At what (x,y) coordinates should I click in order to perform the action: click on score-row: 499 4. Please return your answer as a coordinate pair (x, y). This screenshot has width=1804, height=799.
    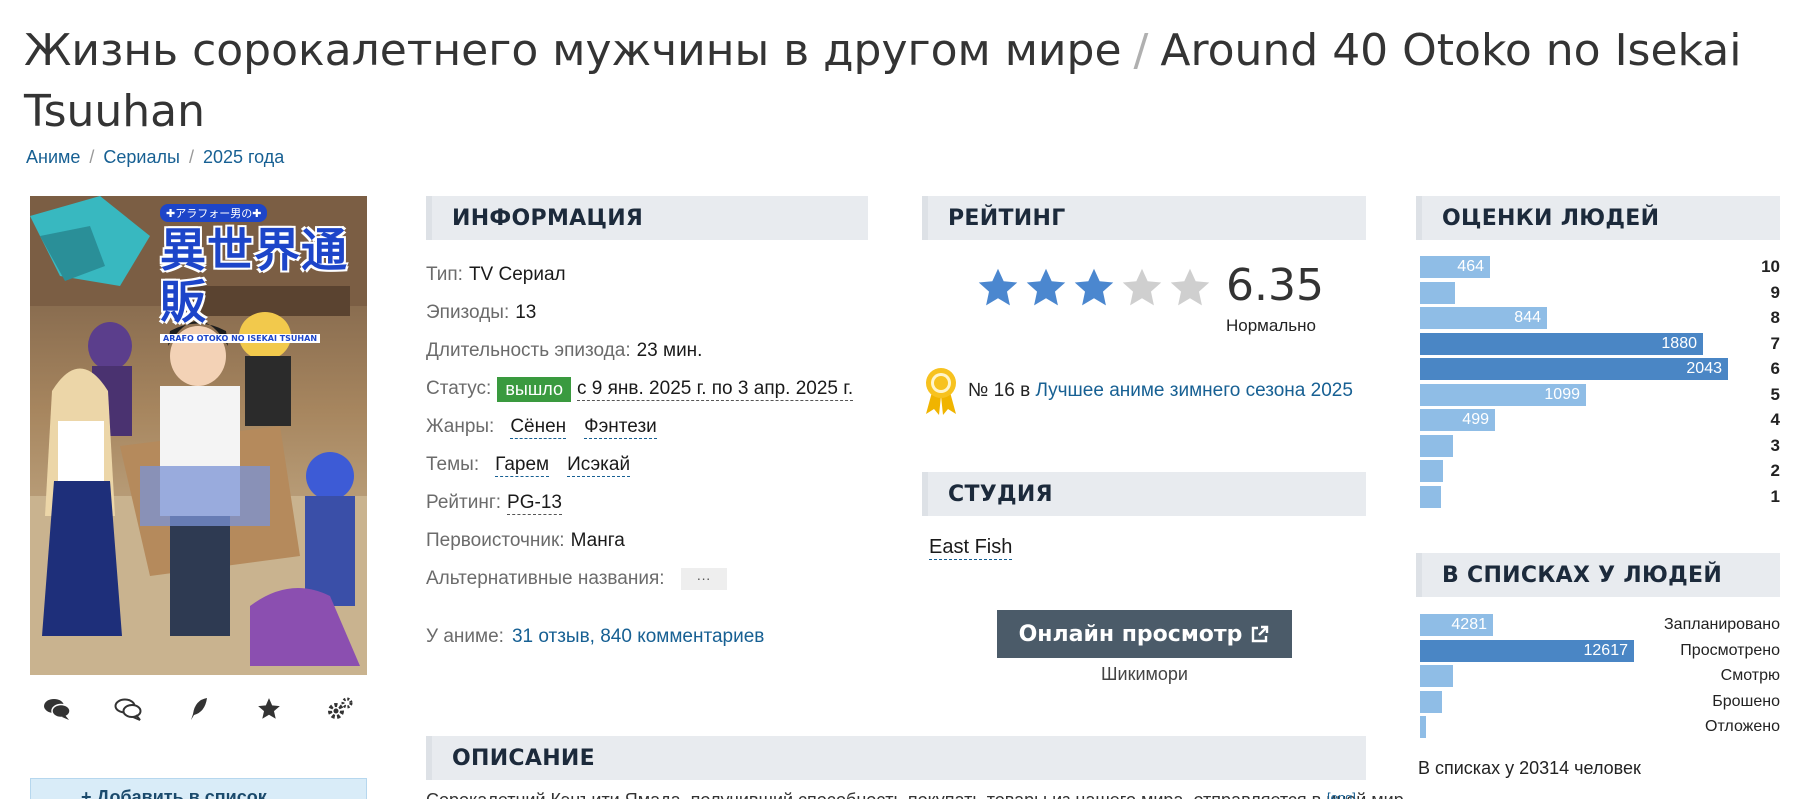
    Looking at the image, I should click on (1600, 420).